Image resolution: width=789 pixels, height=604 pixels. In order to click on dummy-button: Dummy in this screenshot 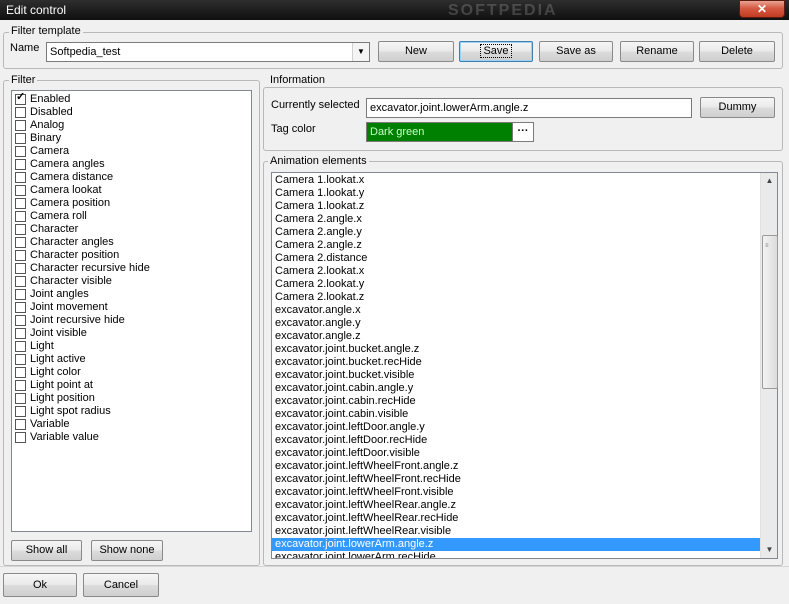, I will do `click(737, 107)`.